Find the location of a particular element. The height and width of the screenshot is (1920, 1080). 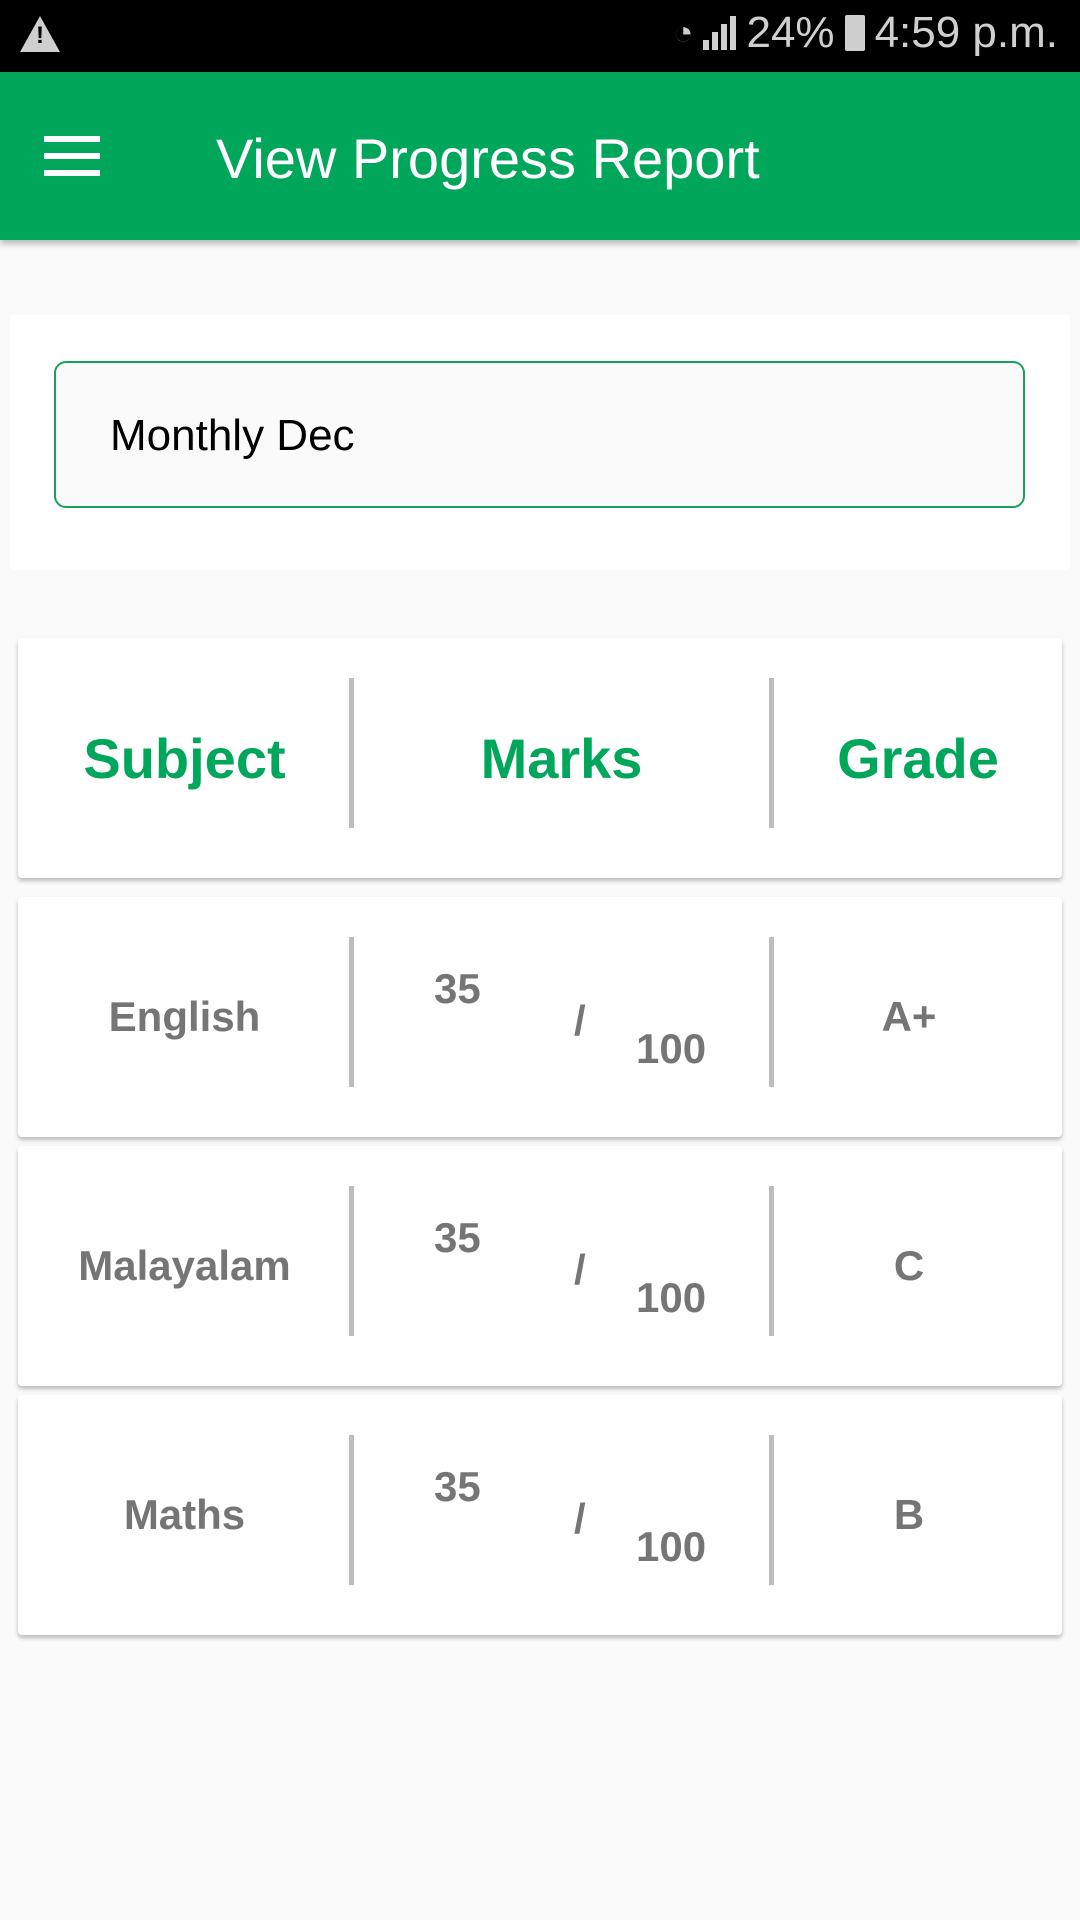

subject-cell: Malayalam is located at coordinates (184, 1265).